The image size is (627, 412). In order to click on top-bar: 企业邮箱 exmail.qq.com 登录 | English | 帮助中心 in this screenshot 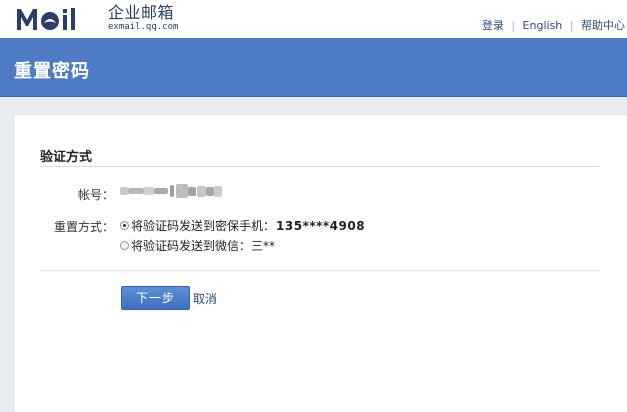, I will do `click(313, 19)`.